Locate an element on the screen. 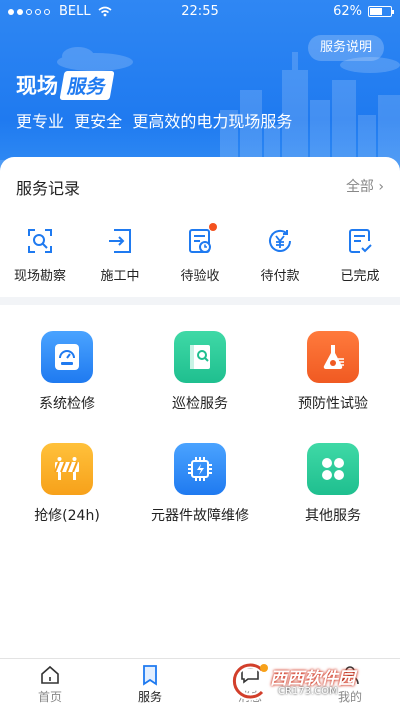 The width and height of the screenshot is (400, 710). brand-text-part2: 服务 is located at coordinates (87, 85).